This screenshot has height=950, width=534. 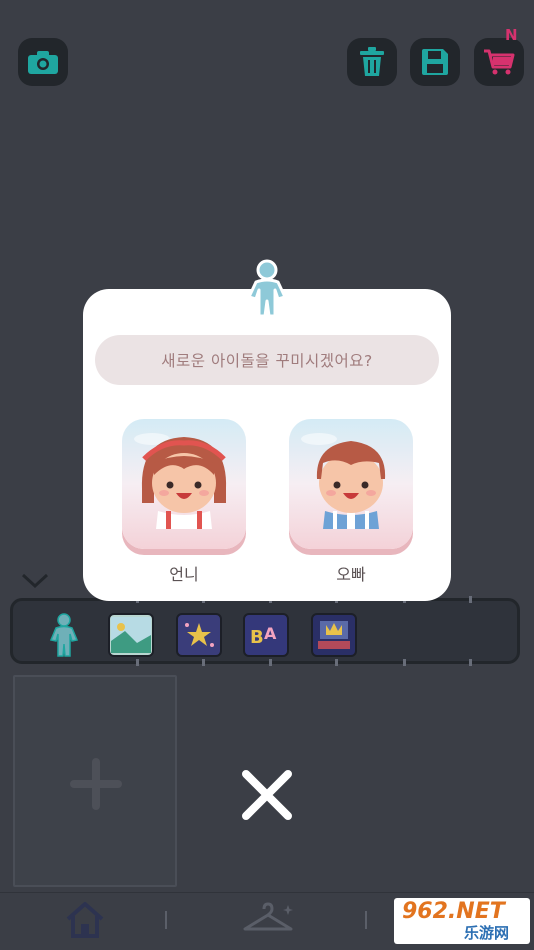 I want to click on figure-icon, so click(x=64, y=635).